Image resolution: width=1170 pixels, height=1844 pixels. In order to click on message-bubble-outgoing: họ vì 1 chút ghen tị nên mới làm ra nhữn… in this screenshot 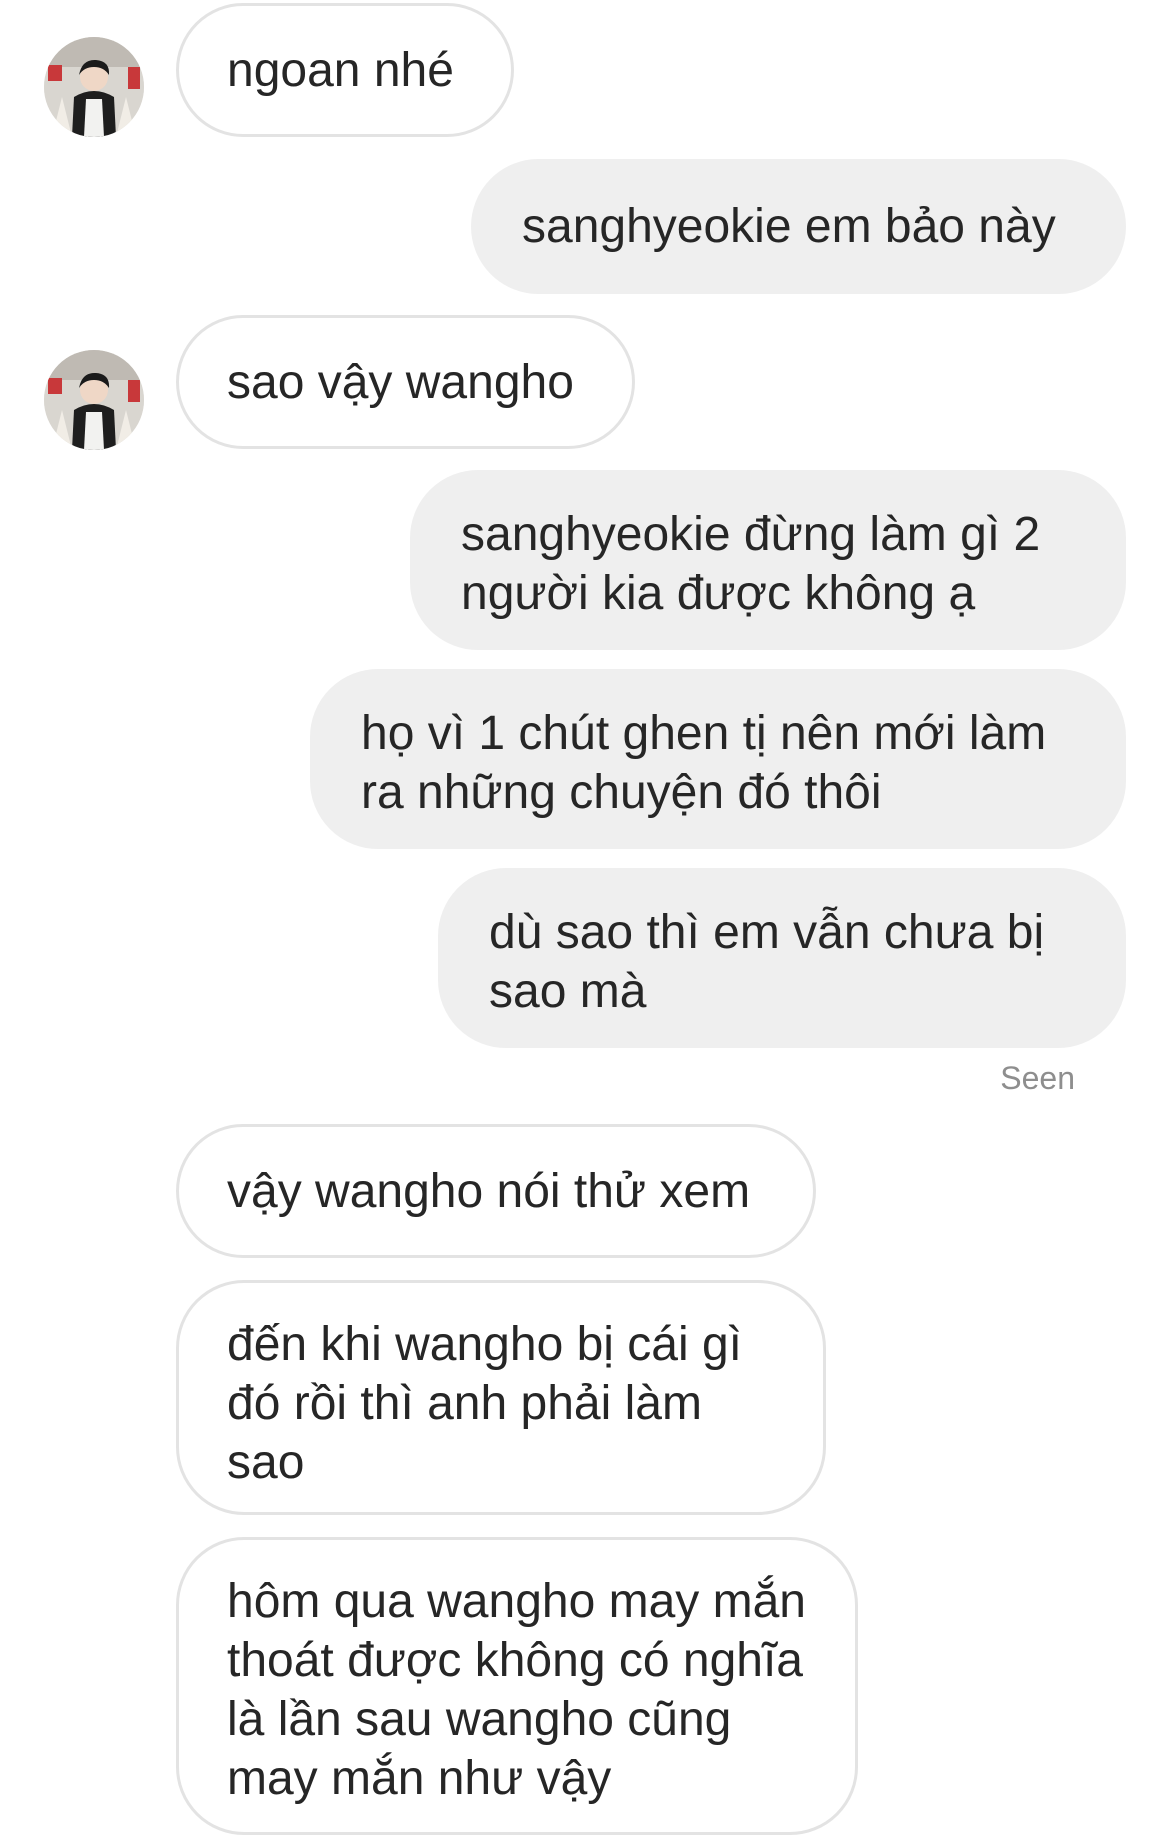, I will do `click(718, 759)`.